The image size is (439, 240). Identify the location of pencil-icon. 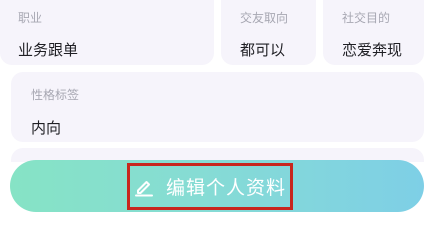
(143, 188).